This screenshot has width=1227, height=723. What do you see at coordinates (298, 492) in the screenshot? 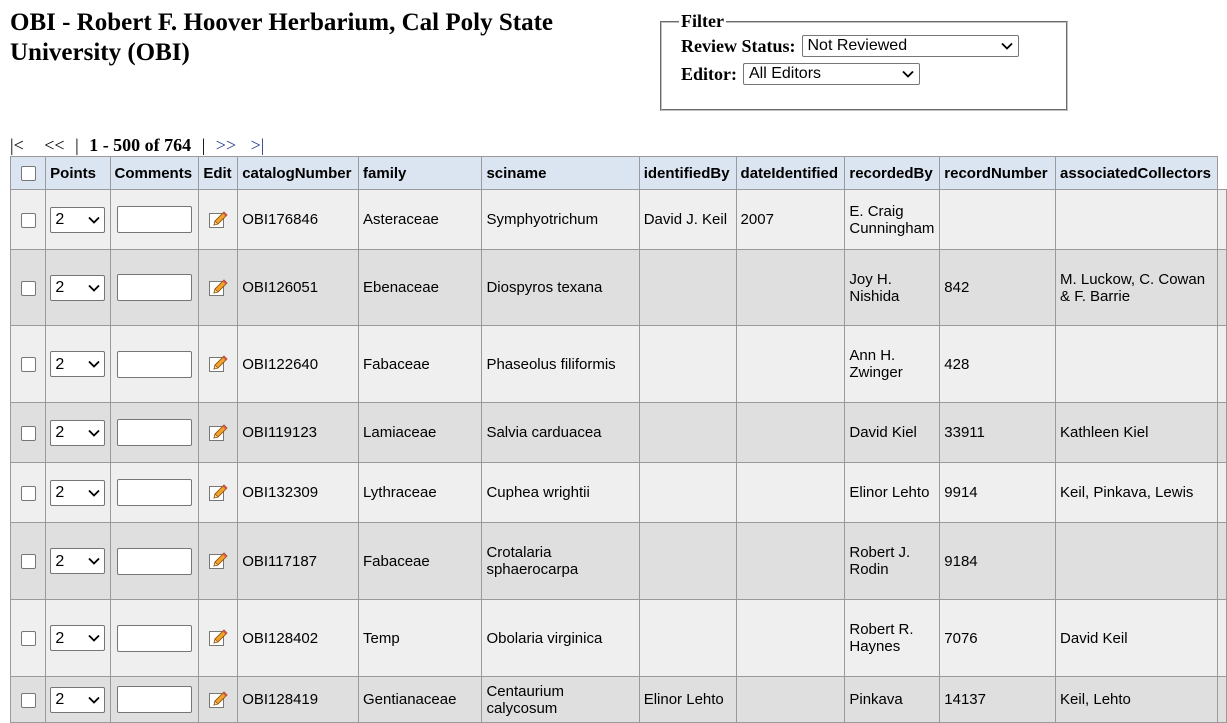
I see `catalog-number-cell: OBI132309` at bounding box center [298, 492].